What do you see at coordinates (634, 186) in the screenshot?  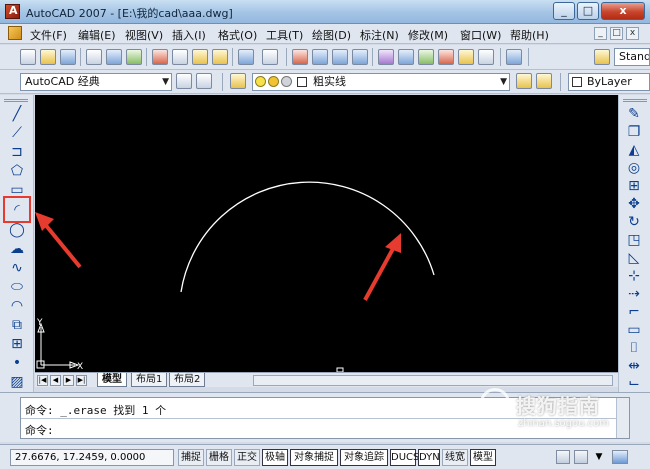 I see `array-icon: ⊞` at bounding box center [634, 186].